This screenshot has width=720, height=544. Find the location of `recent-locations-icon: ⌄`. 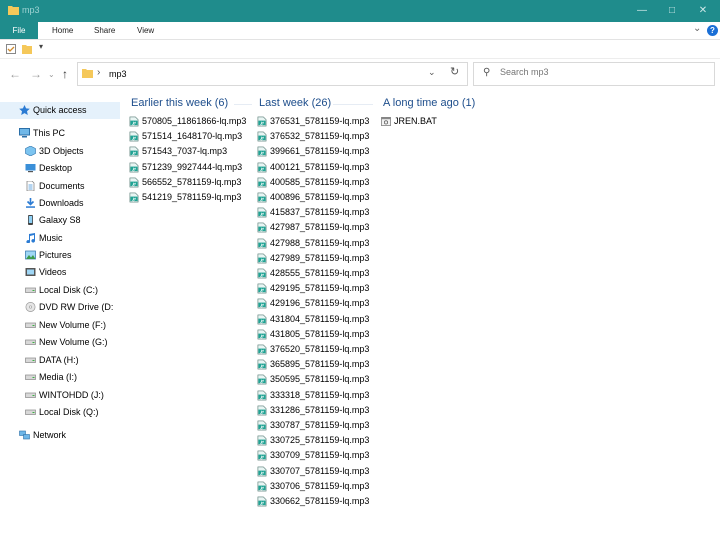

recent-locations-icon: ⌄ is located at coordinates (51, 74).